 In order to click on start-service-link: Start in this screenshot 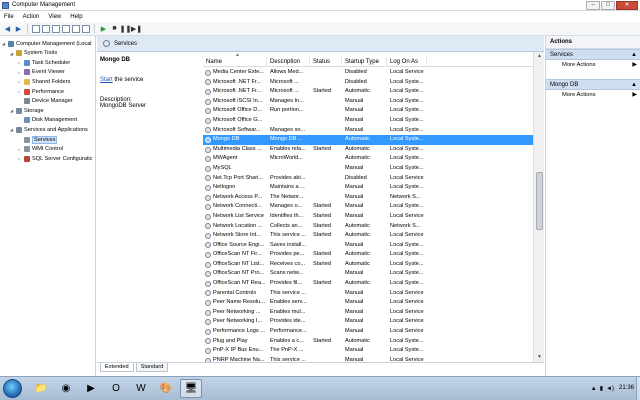, I will do `click(106, 80)`.